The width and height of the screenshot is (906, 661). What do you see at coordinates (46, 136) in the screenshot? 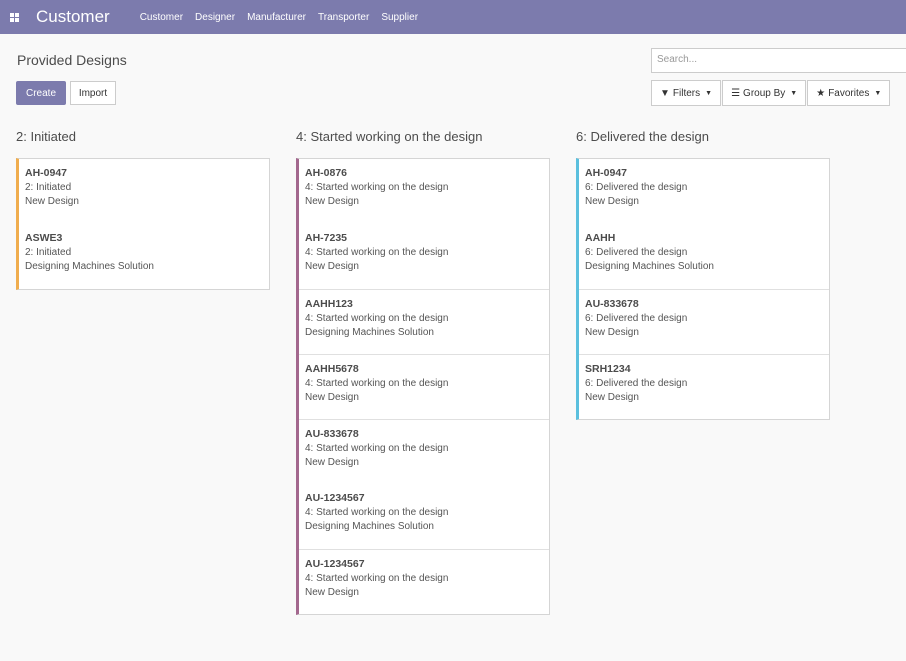
I see `column-title: 2: Initiated` at bounding box center [46, 136].